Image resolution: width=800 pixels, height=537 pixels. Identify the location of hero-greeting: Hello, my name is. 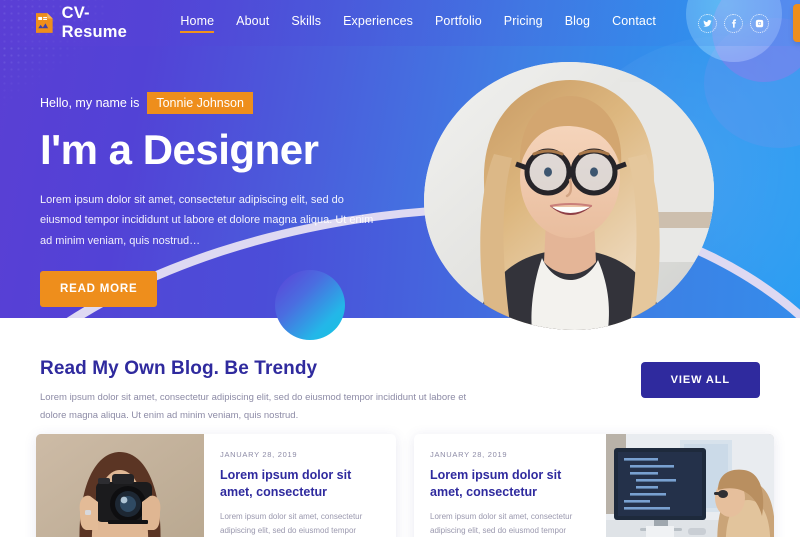
(90, 103).